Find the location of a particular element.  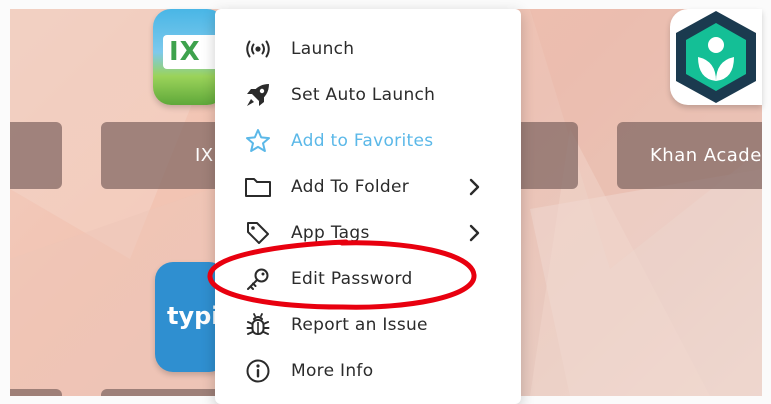

rocket-icon is located at coordinates (258, 95).